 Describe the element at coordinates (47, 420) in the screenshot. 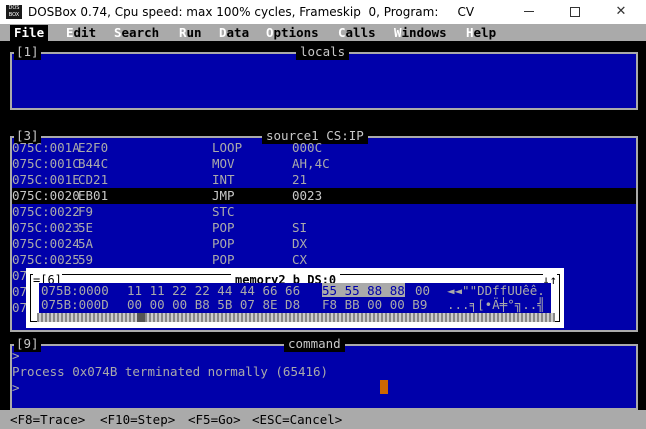

I see `status-trace-key: <F8=Trace>` at that location.